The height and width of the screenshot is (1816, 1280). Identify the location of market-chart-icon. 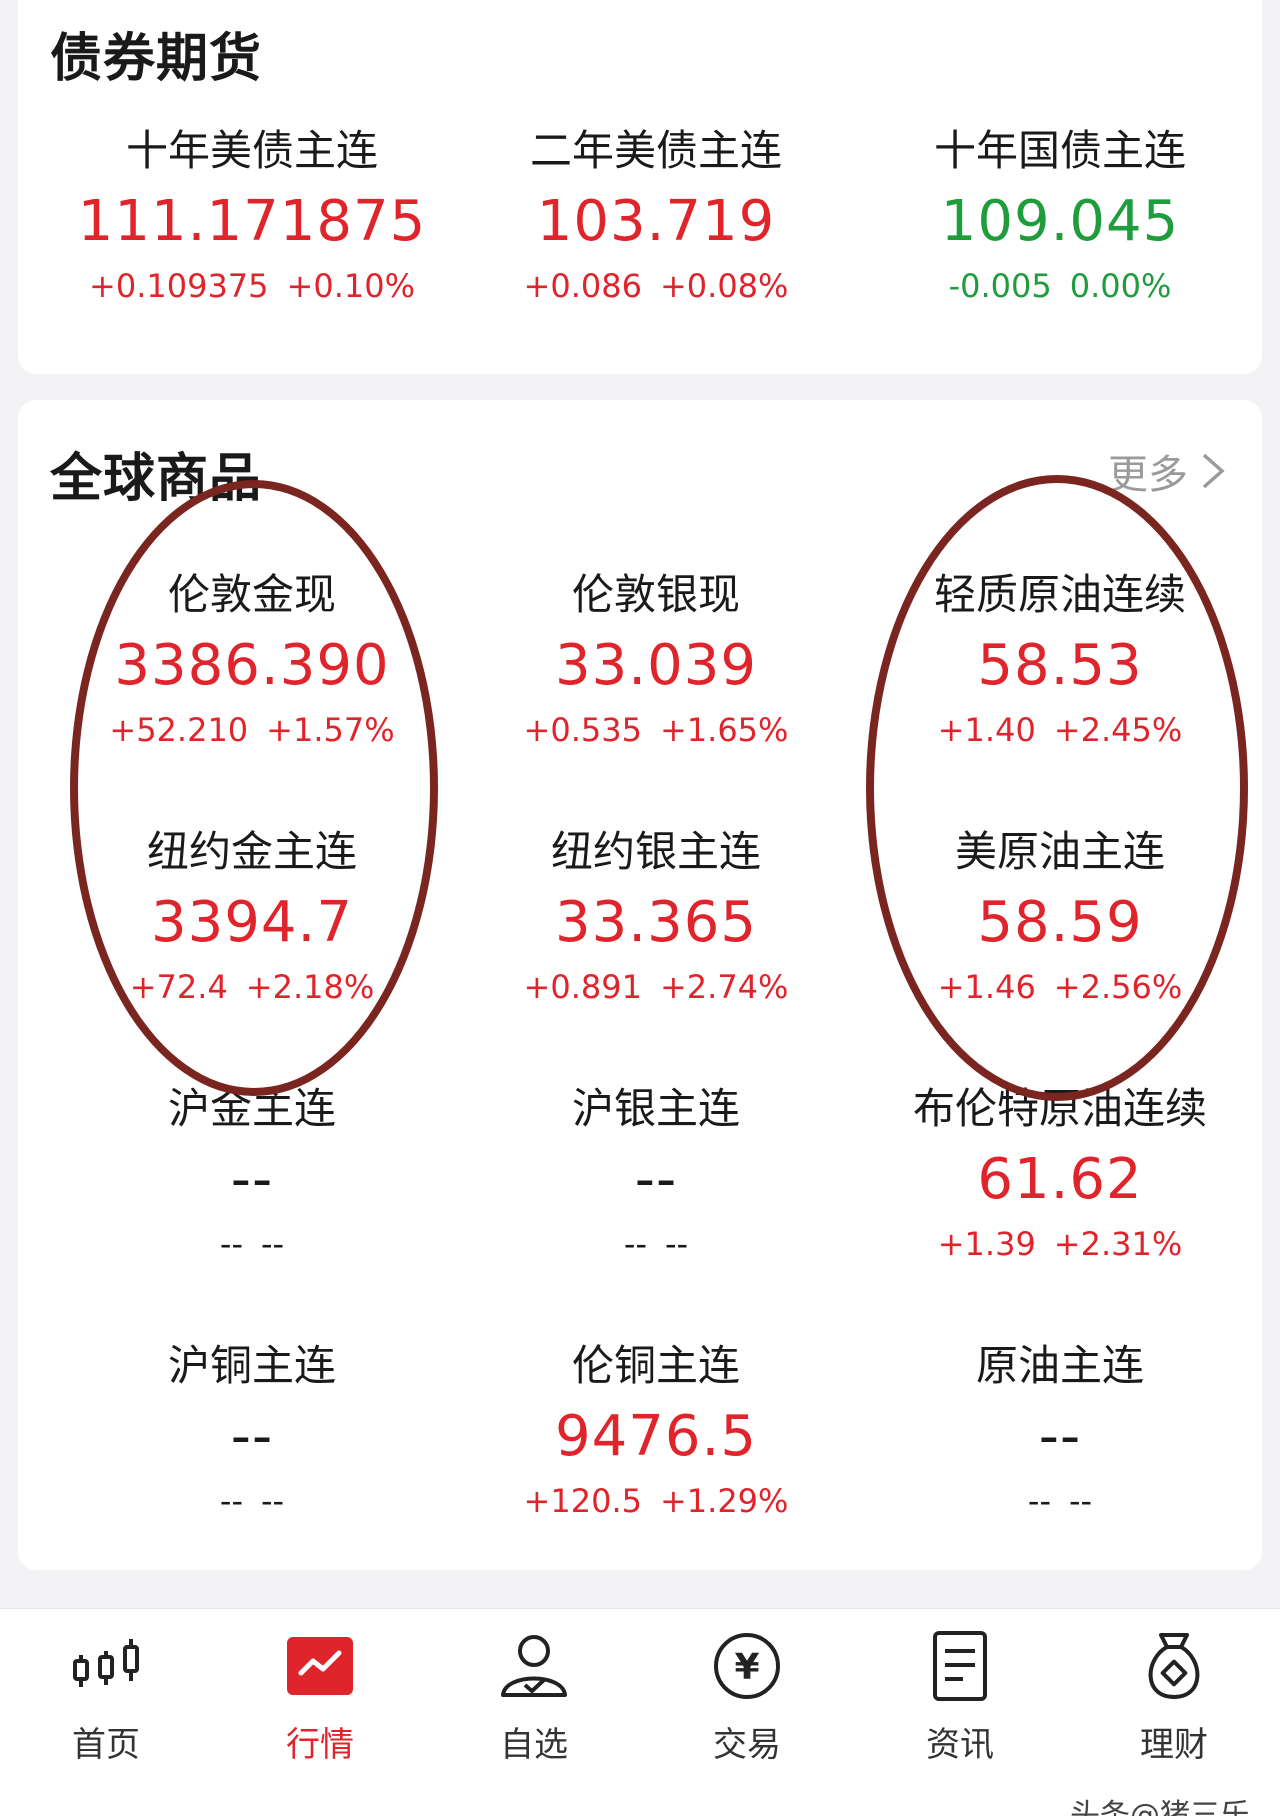
(320, 1666).